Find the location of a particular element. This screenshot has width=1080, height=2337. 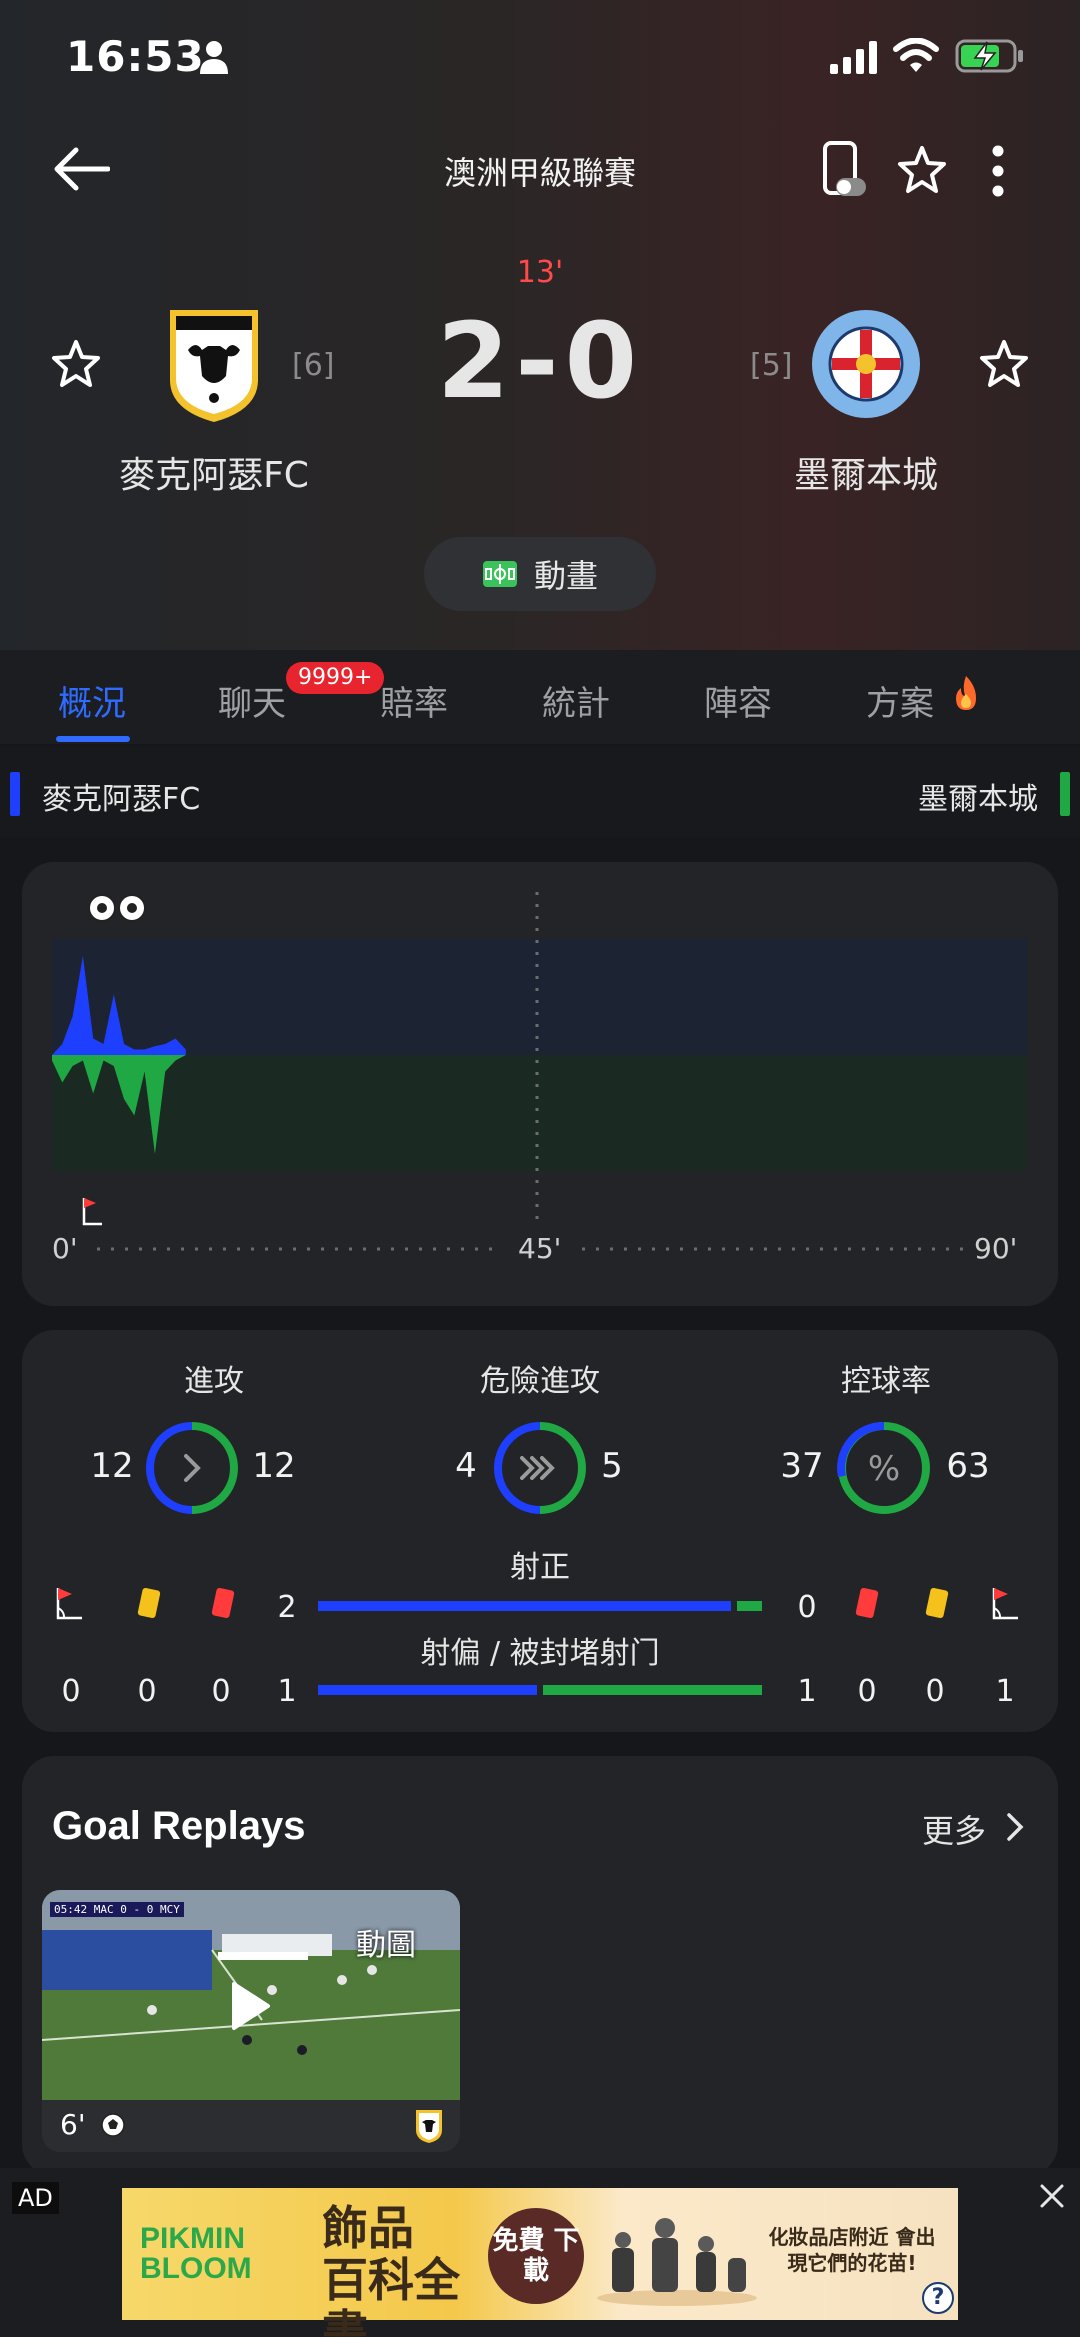

home-corner-flag-icon is located at coordinates (69, 1604).